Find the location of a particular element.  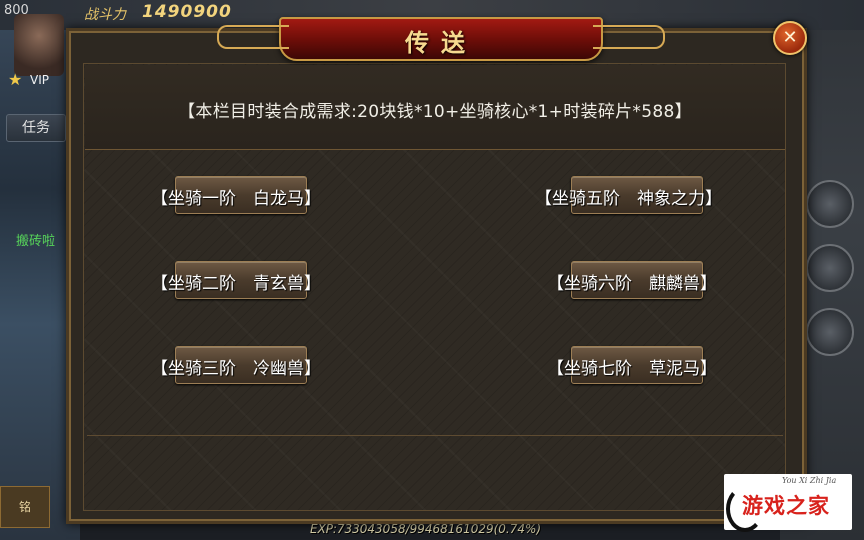

combat-power-value: 1490900 is located at coordinates (187, 12).